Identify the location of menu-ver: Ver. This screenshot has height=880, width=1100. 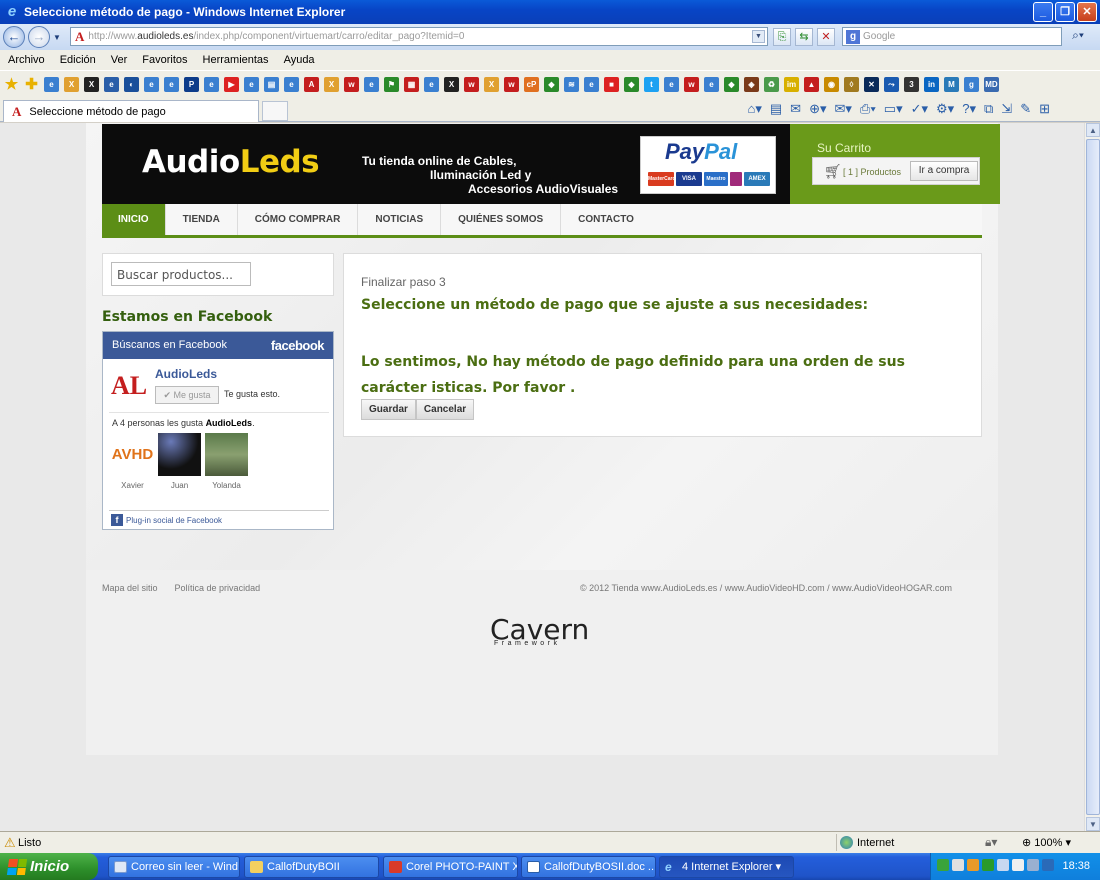
(119, 60).